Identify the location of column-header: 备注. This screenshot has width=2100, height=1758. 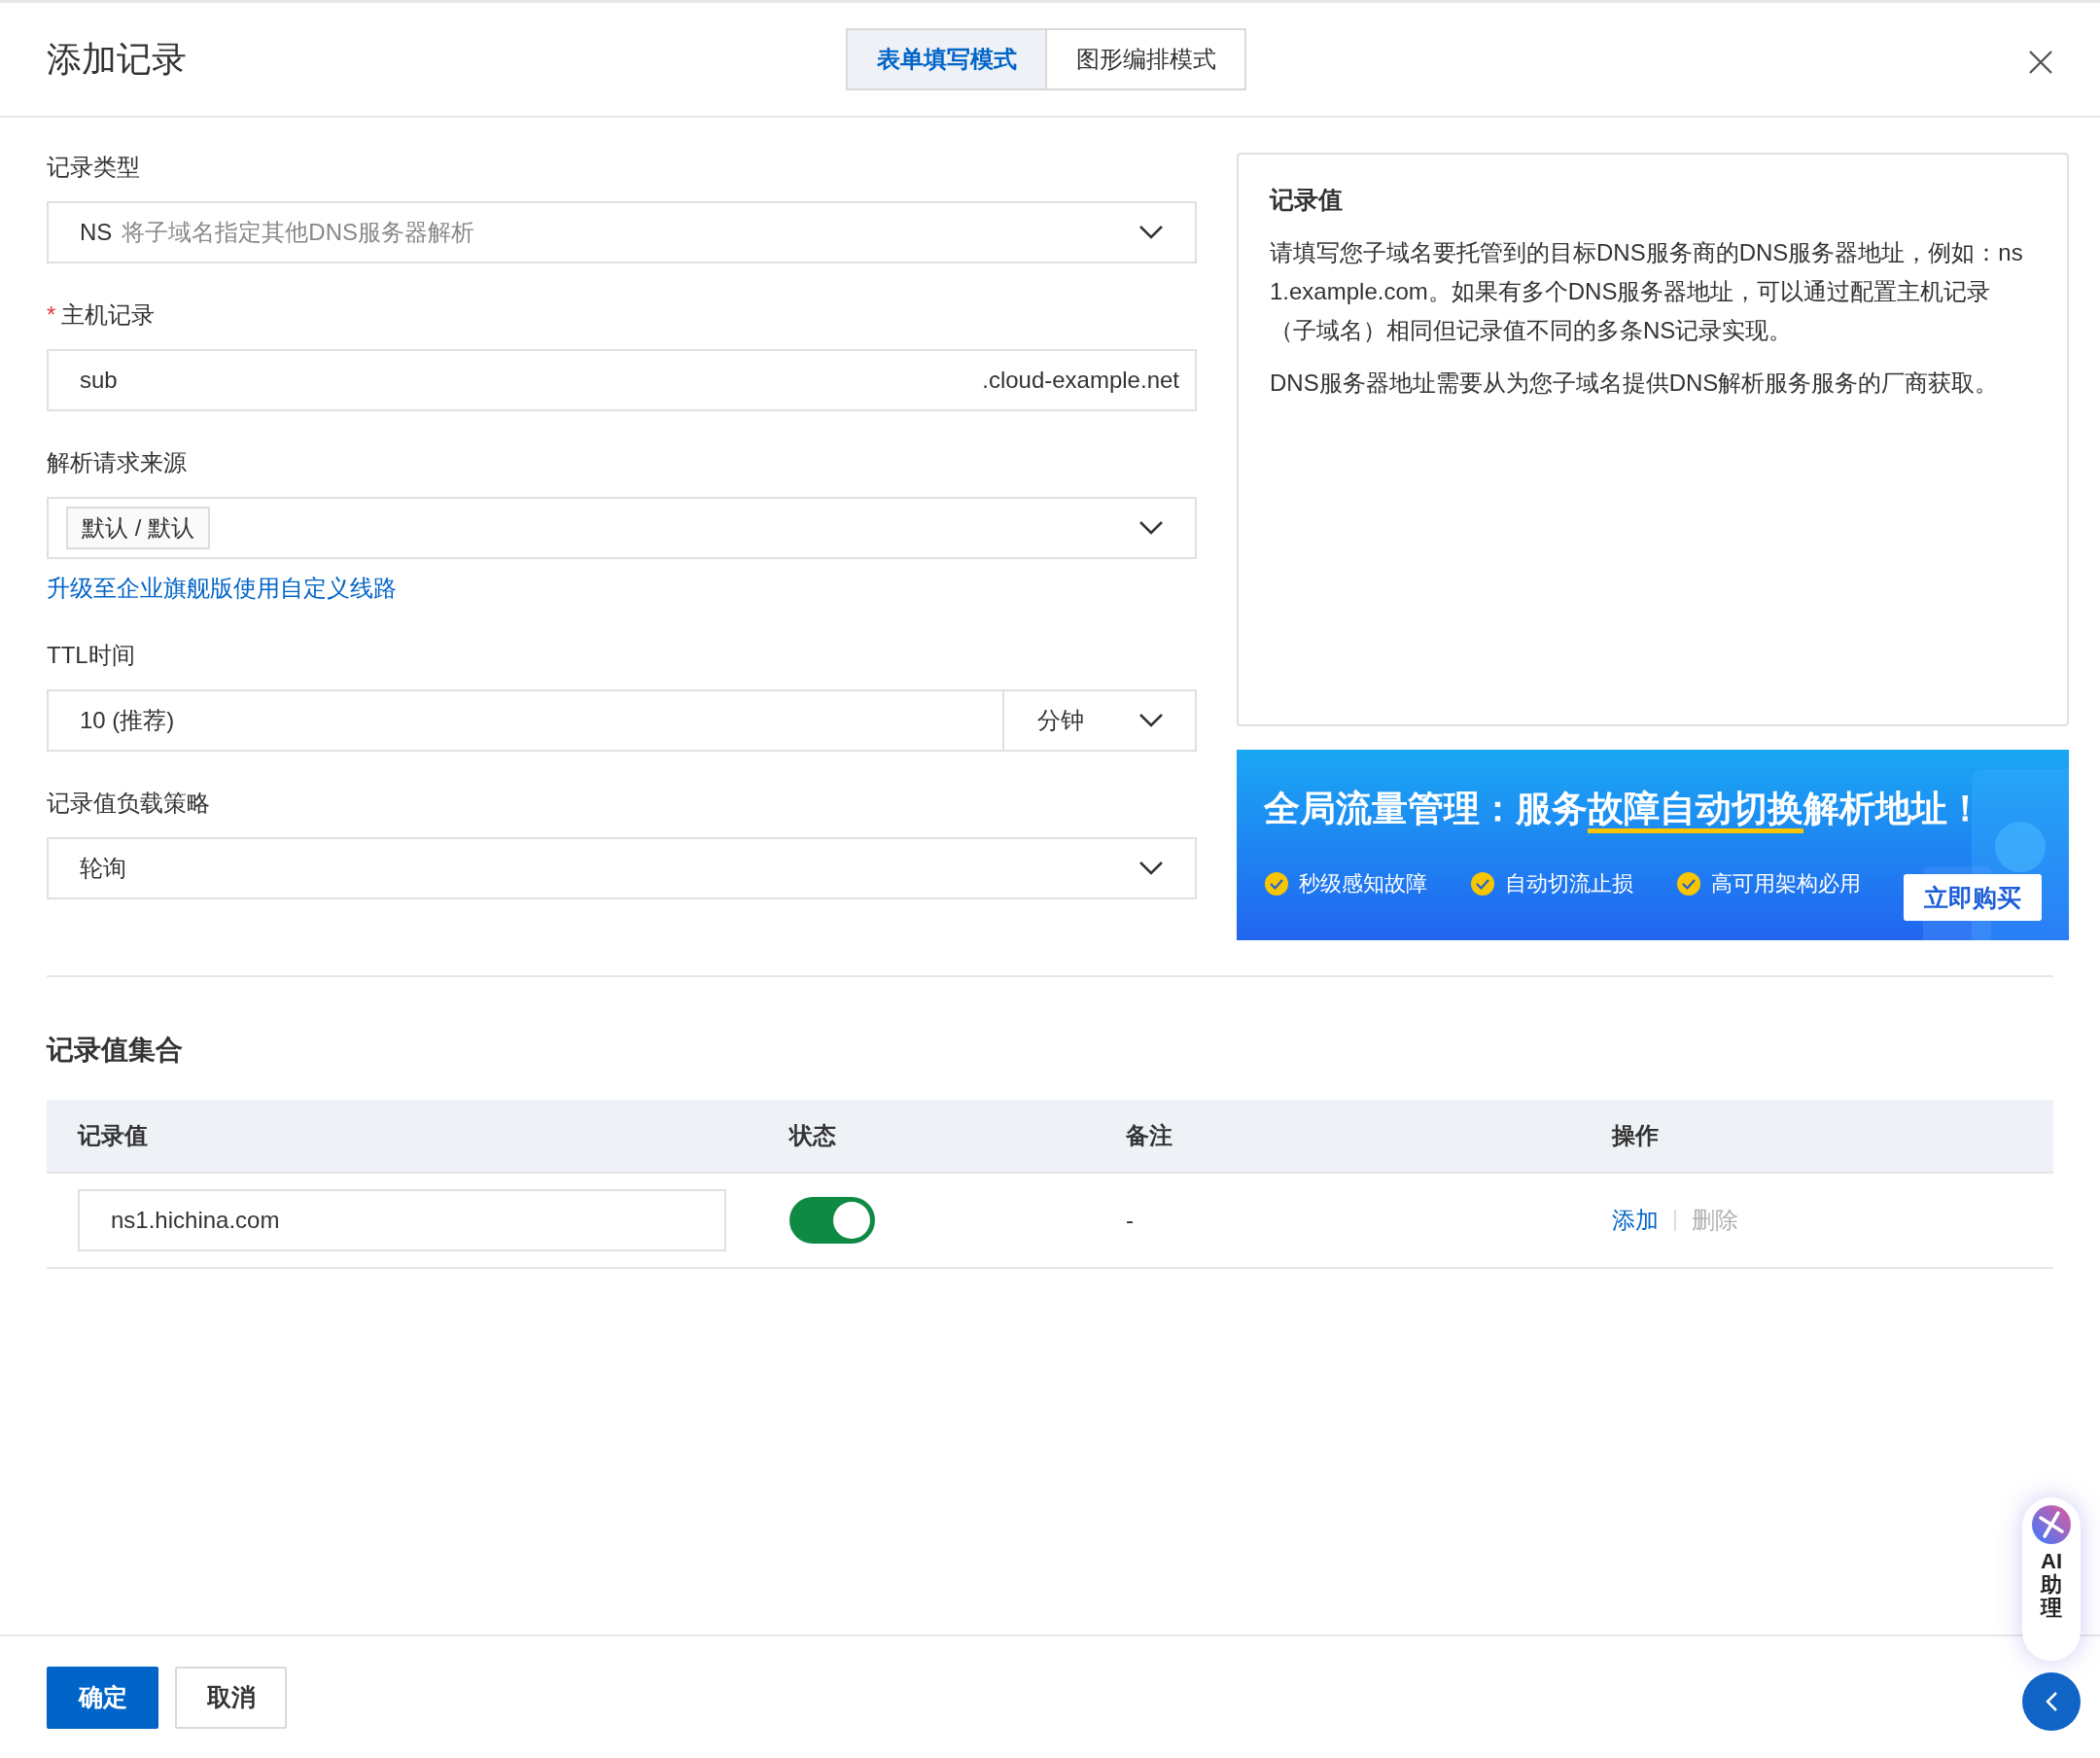
(1149, 1135).